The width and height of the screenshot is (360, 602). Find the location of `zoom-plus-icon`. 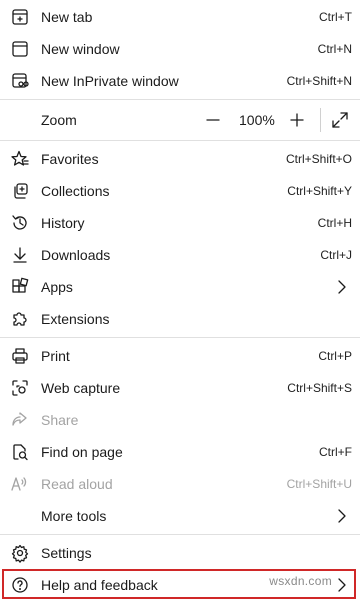

zoom-plus-icon is located at coordinates (297, 120).